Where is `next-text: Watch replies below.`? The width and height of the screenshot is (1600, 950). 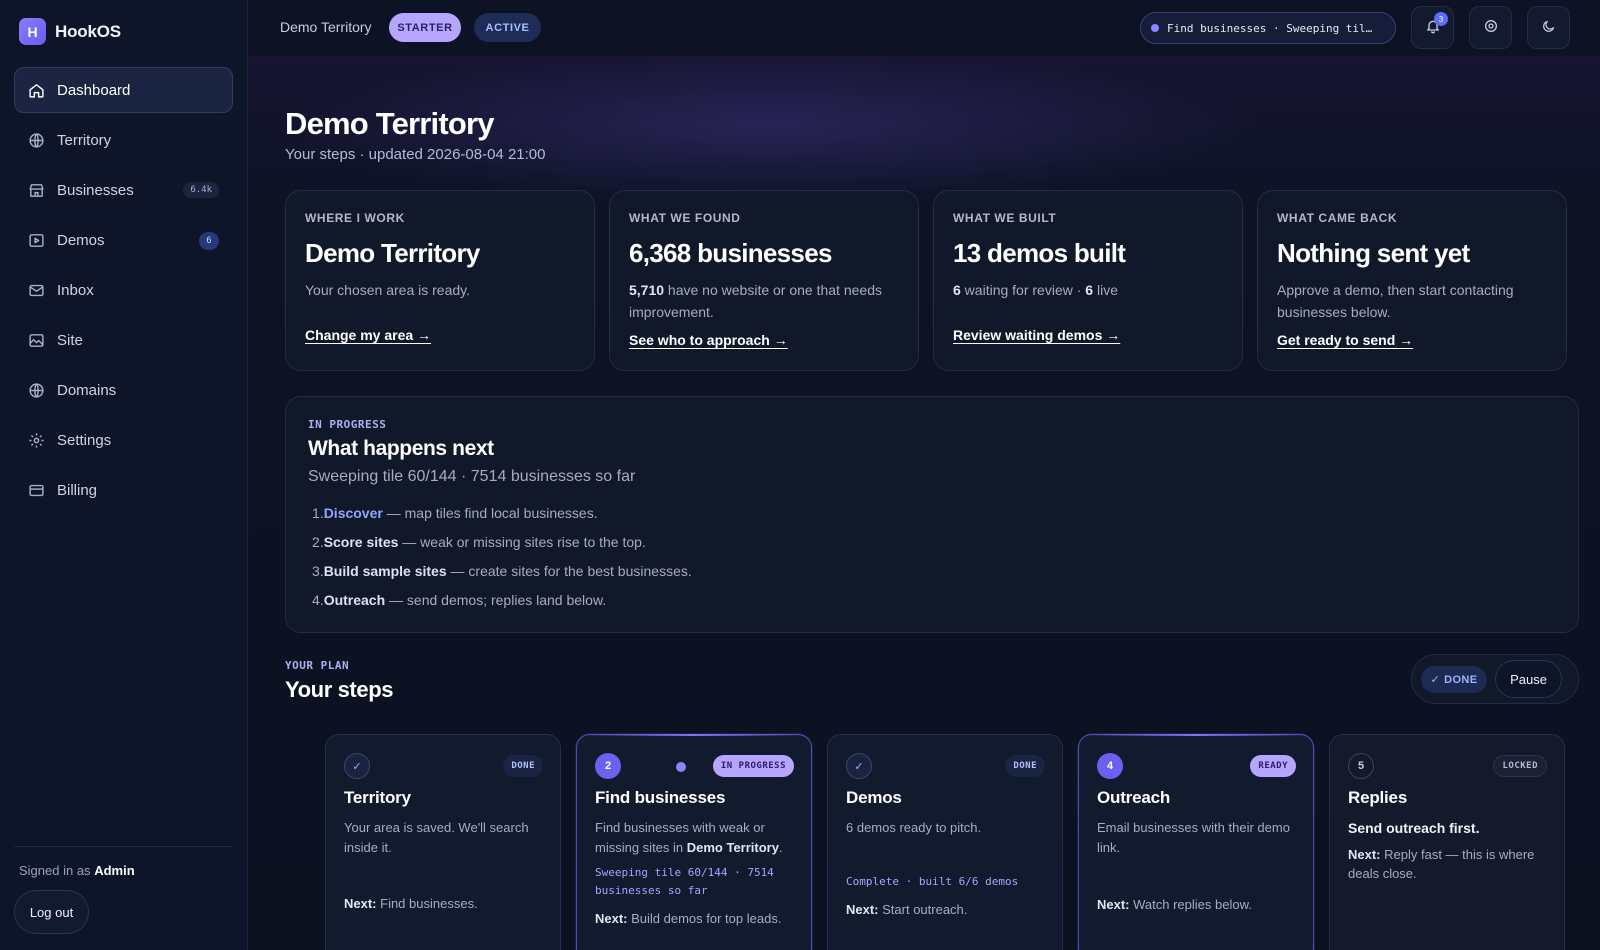
next-text: Watch replies below. is located at coordinates (1190, 904).